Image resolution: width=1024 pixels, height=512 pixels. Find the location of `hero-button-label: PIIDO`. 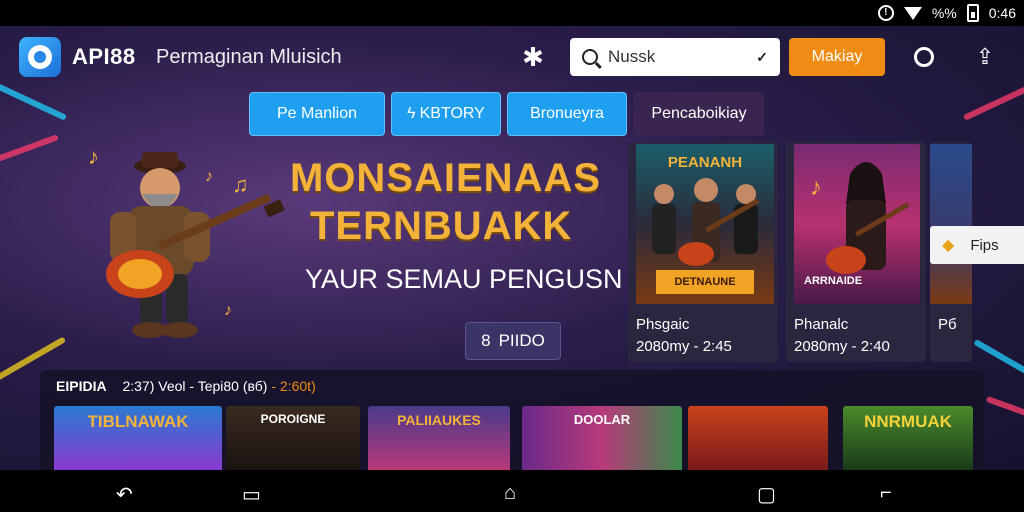

hero-button-label: PIIDO is located at coordinates (521, 340).